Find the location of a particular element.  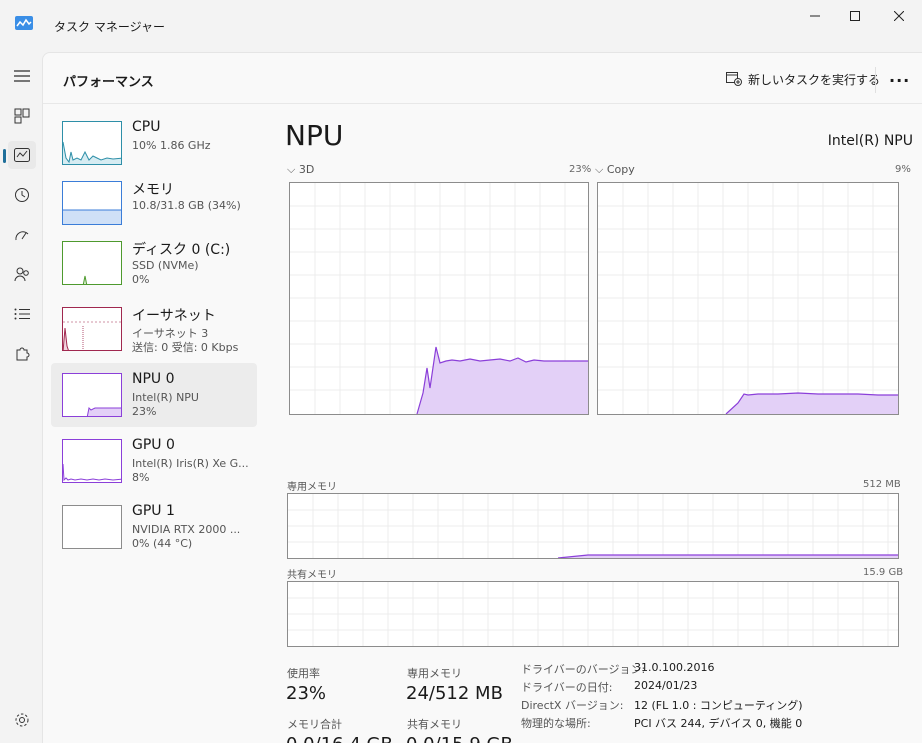

graph-copy-plot is located at coordinates (748, 298).